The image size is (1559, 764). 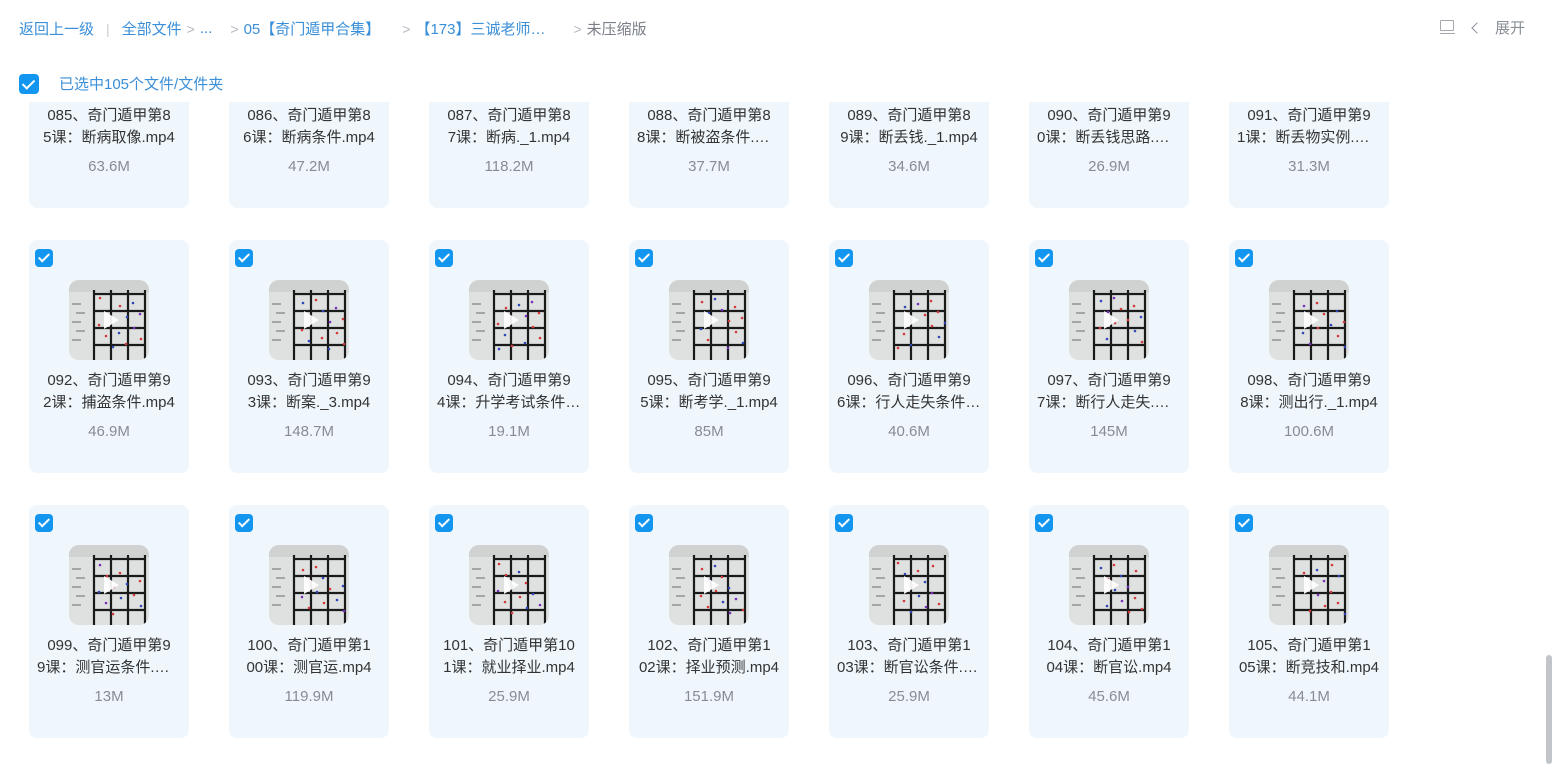 I want to click on file-card: 101、奇门遁甲第10 1课：就业择业.mp4 25.9M, so click(x=509, y=621).